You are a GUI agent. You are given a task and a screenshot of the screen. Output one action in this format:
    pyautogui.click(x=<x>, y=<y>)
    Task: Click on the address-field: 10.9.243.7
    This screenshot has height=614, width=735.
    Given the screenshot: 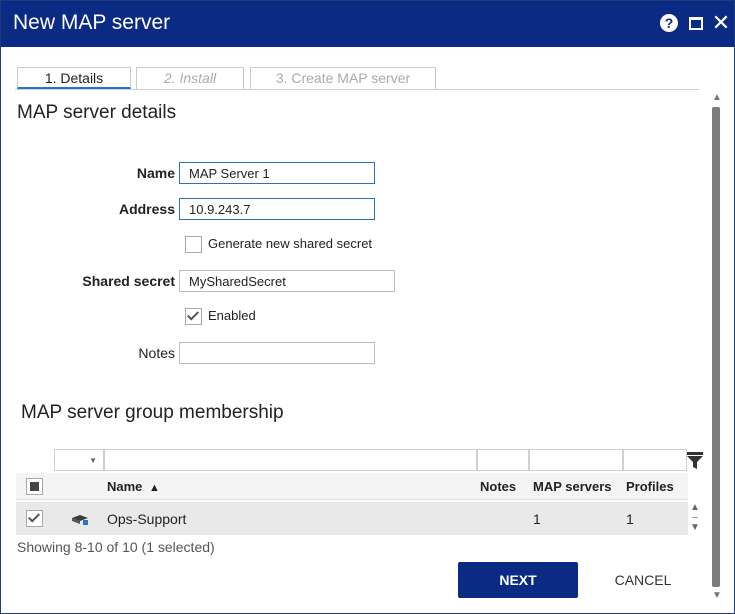 What is the action you would take?
    pyautogui.click(x=277, y=209)
    